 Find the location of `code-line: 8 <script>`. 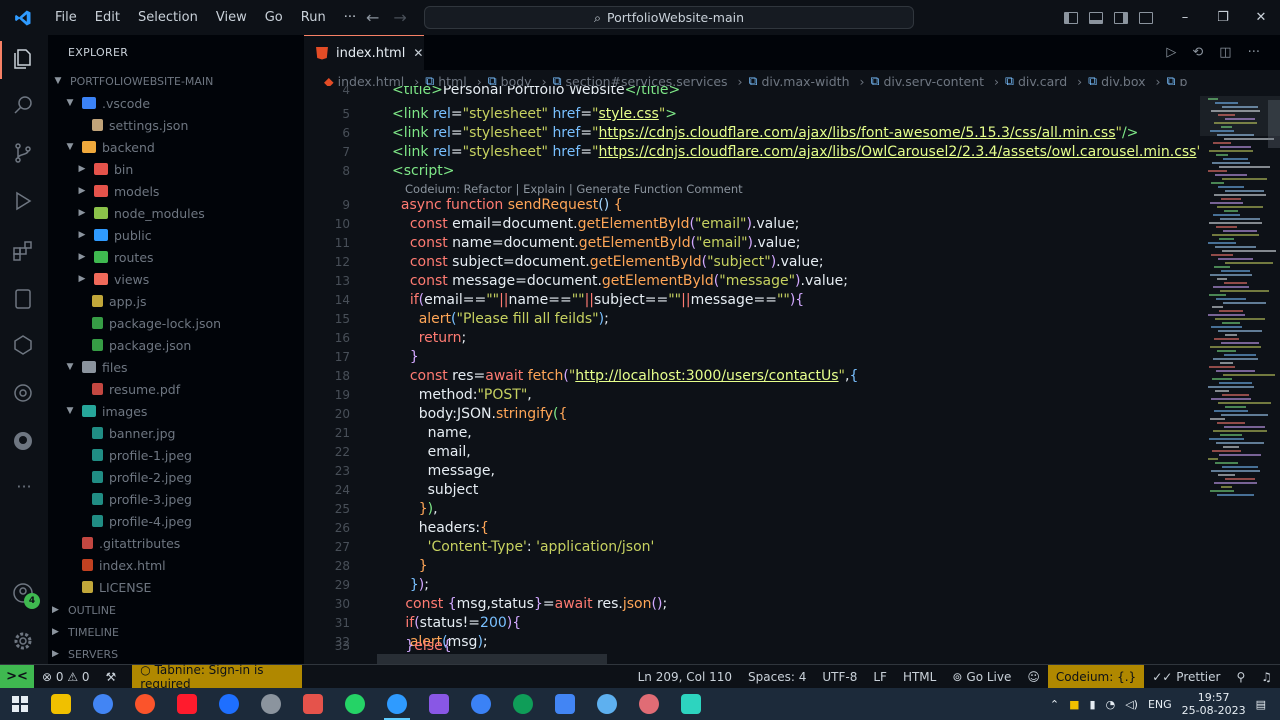

code-line: 8 <script> is located at coordinates (752, 171).